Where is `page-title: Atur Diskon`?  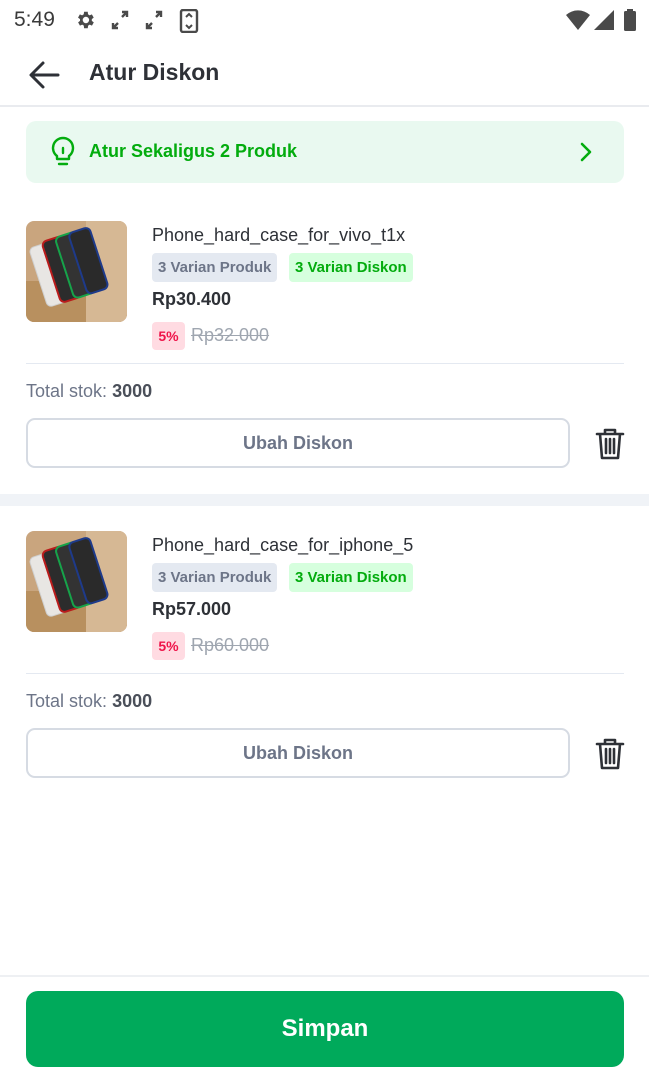 page-title: Atur Diskon is located at coordinates (154, 72).